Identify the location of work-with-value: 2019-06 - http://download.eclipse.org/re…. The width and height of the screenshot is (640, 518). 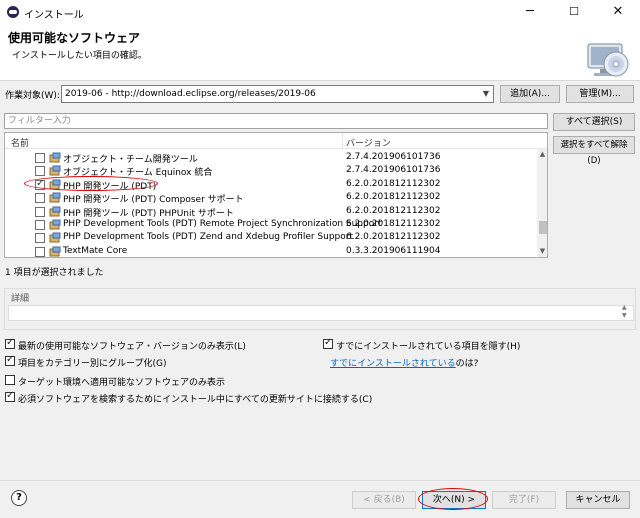
(190, 94).